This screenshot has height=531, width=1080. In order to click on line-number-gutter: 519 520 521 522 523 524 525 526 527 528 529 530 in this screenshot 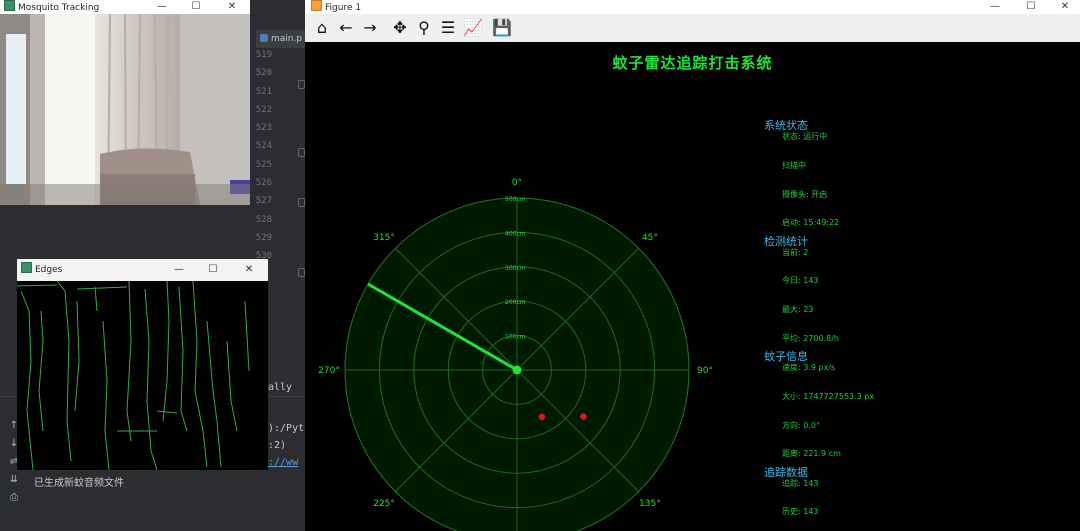, I will do `click(263, 160)`.